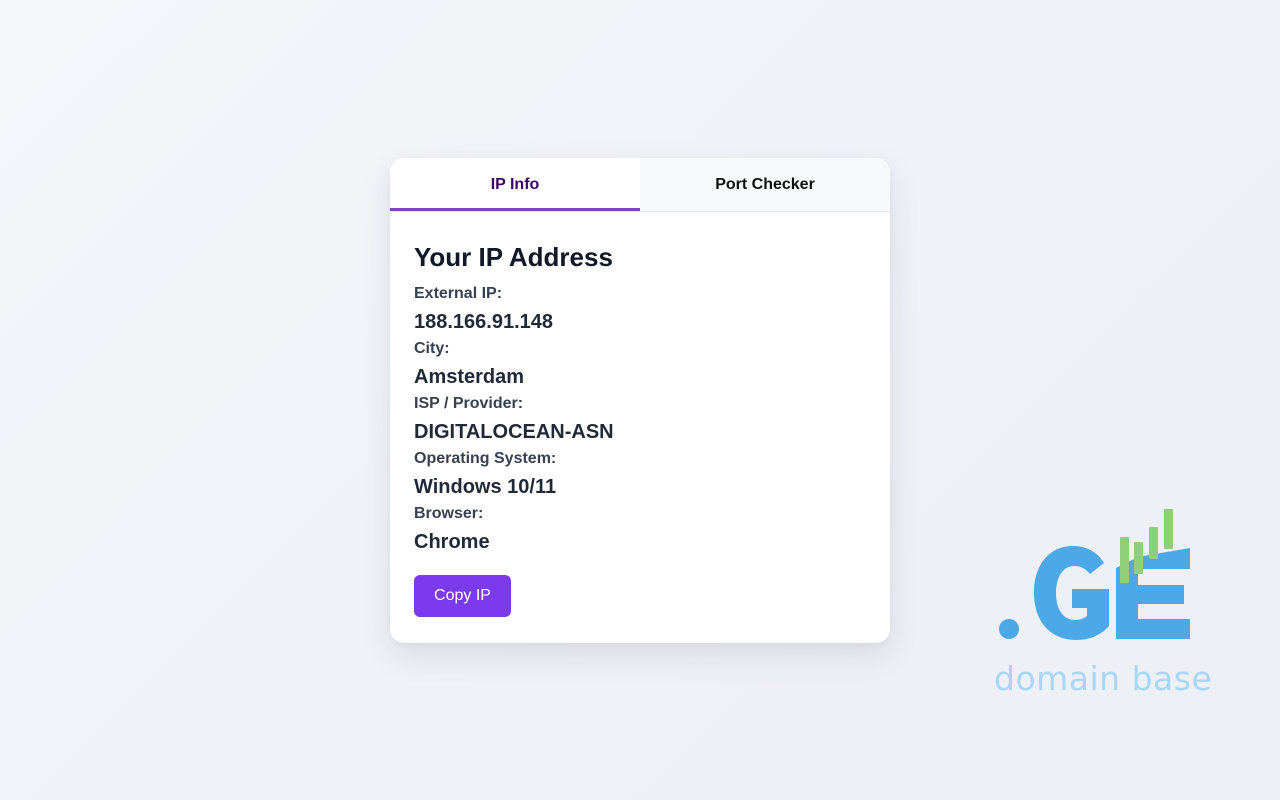 The width and height of the screenshot is (1280, 800). I want to click on page-title: Your IP Address, so click(513, 257).